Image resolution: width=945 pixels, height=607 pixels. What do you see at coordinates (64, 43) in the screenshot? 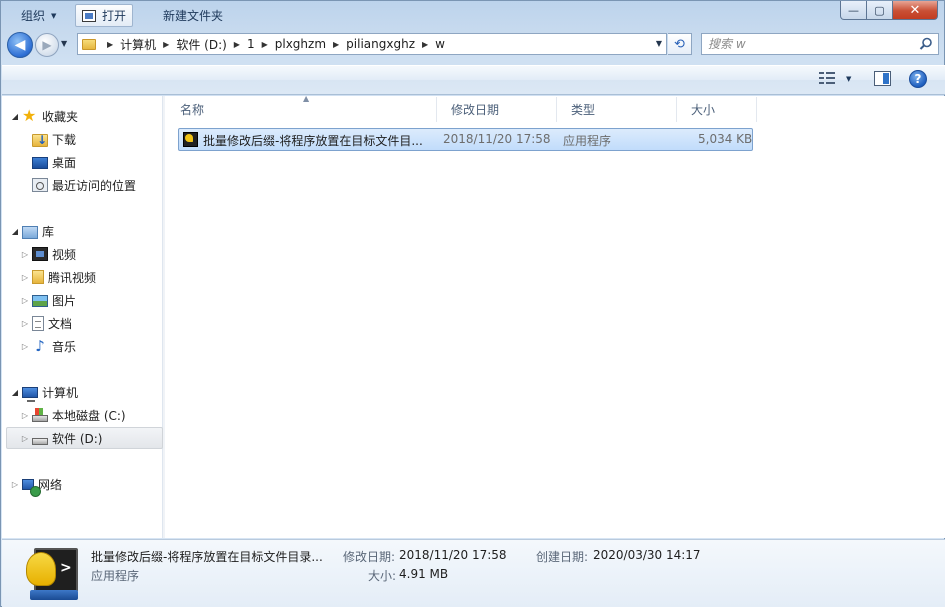
I see `recent-pages-dropdown: ▼` at bounding box center [64, 43].